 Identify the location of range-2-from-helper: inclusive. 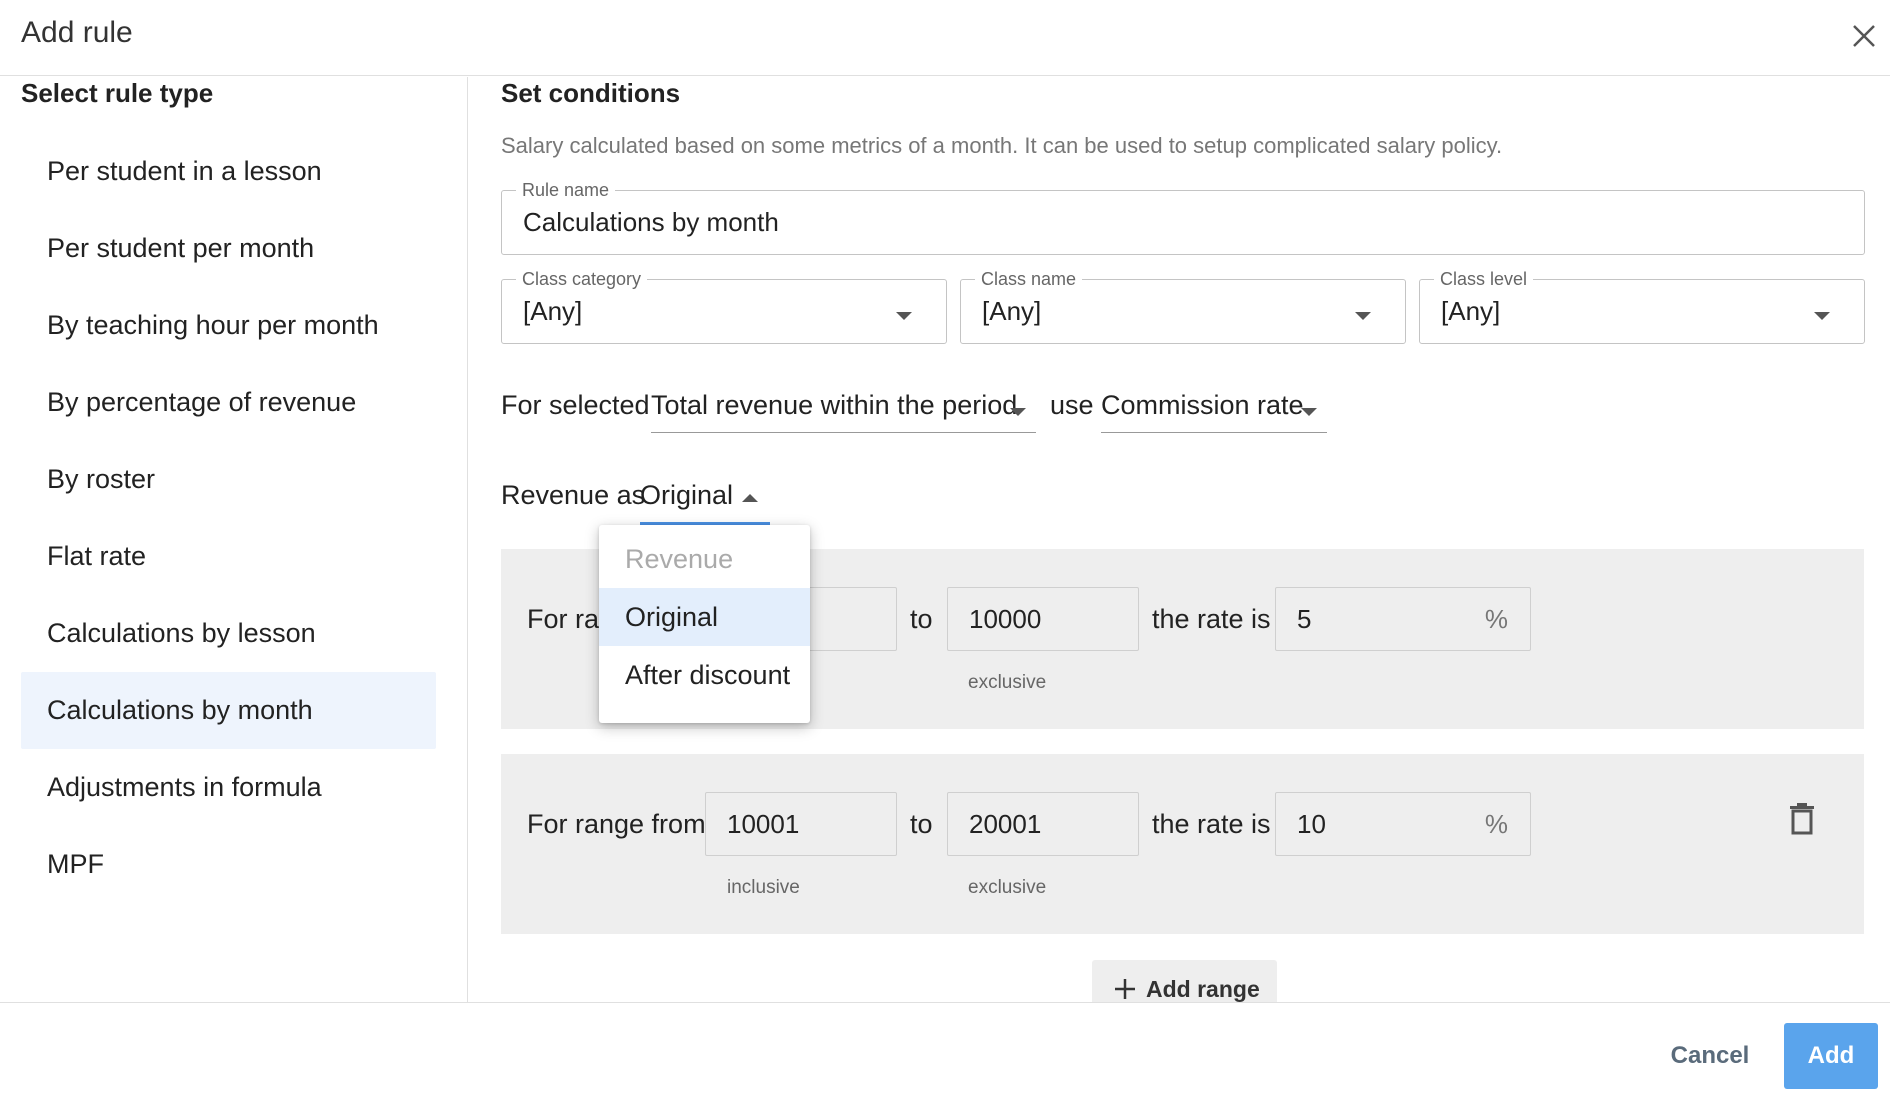
(763, 887).